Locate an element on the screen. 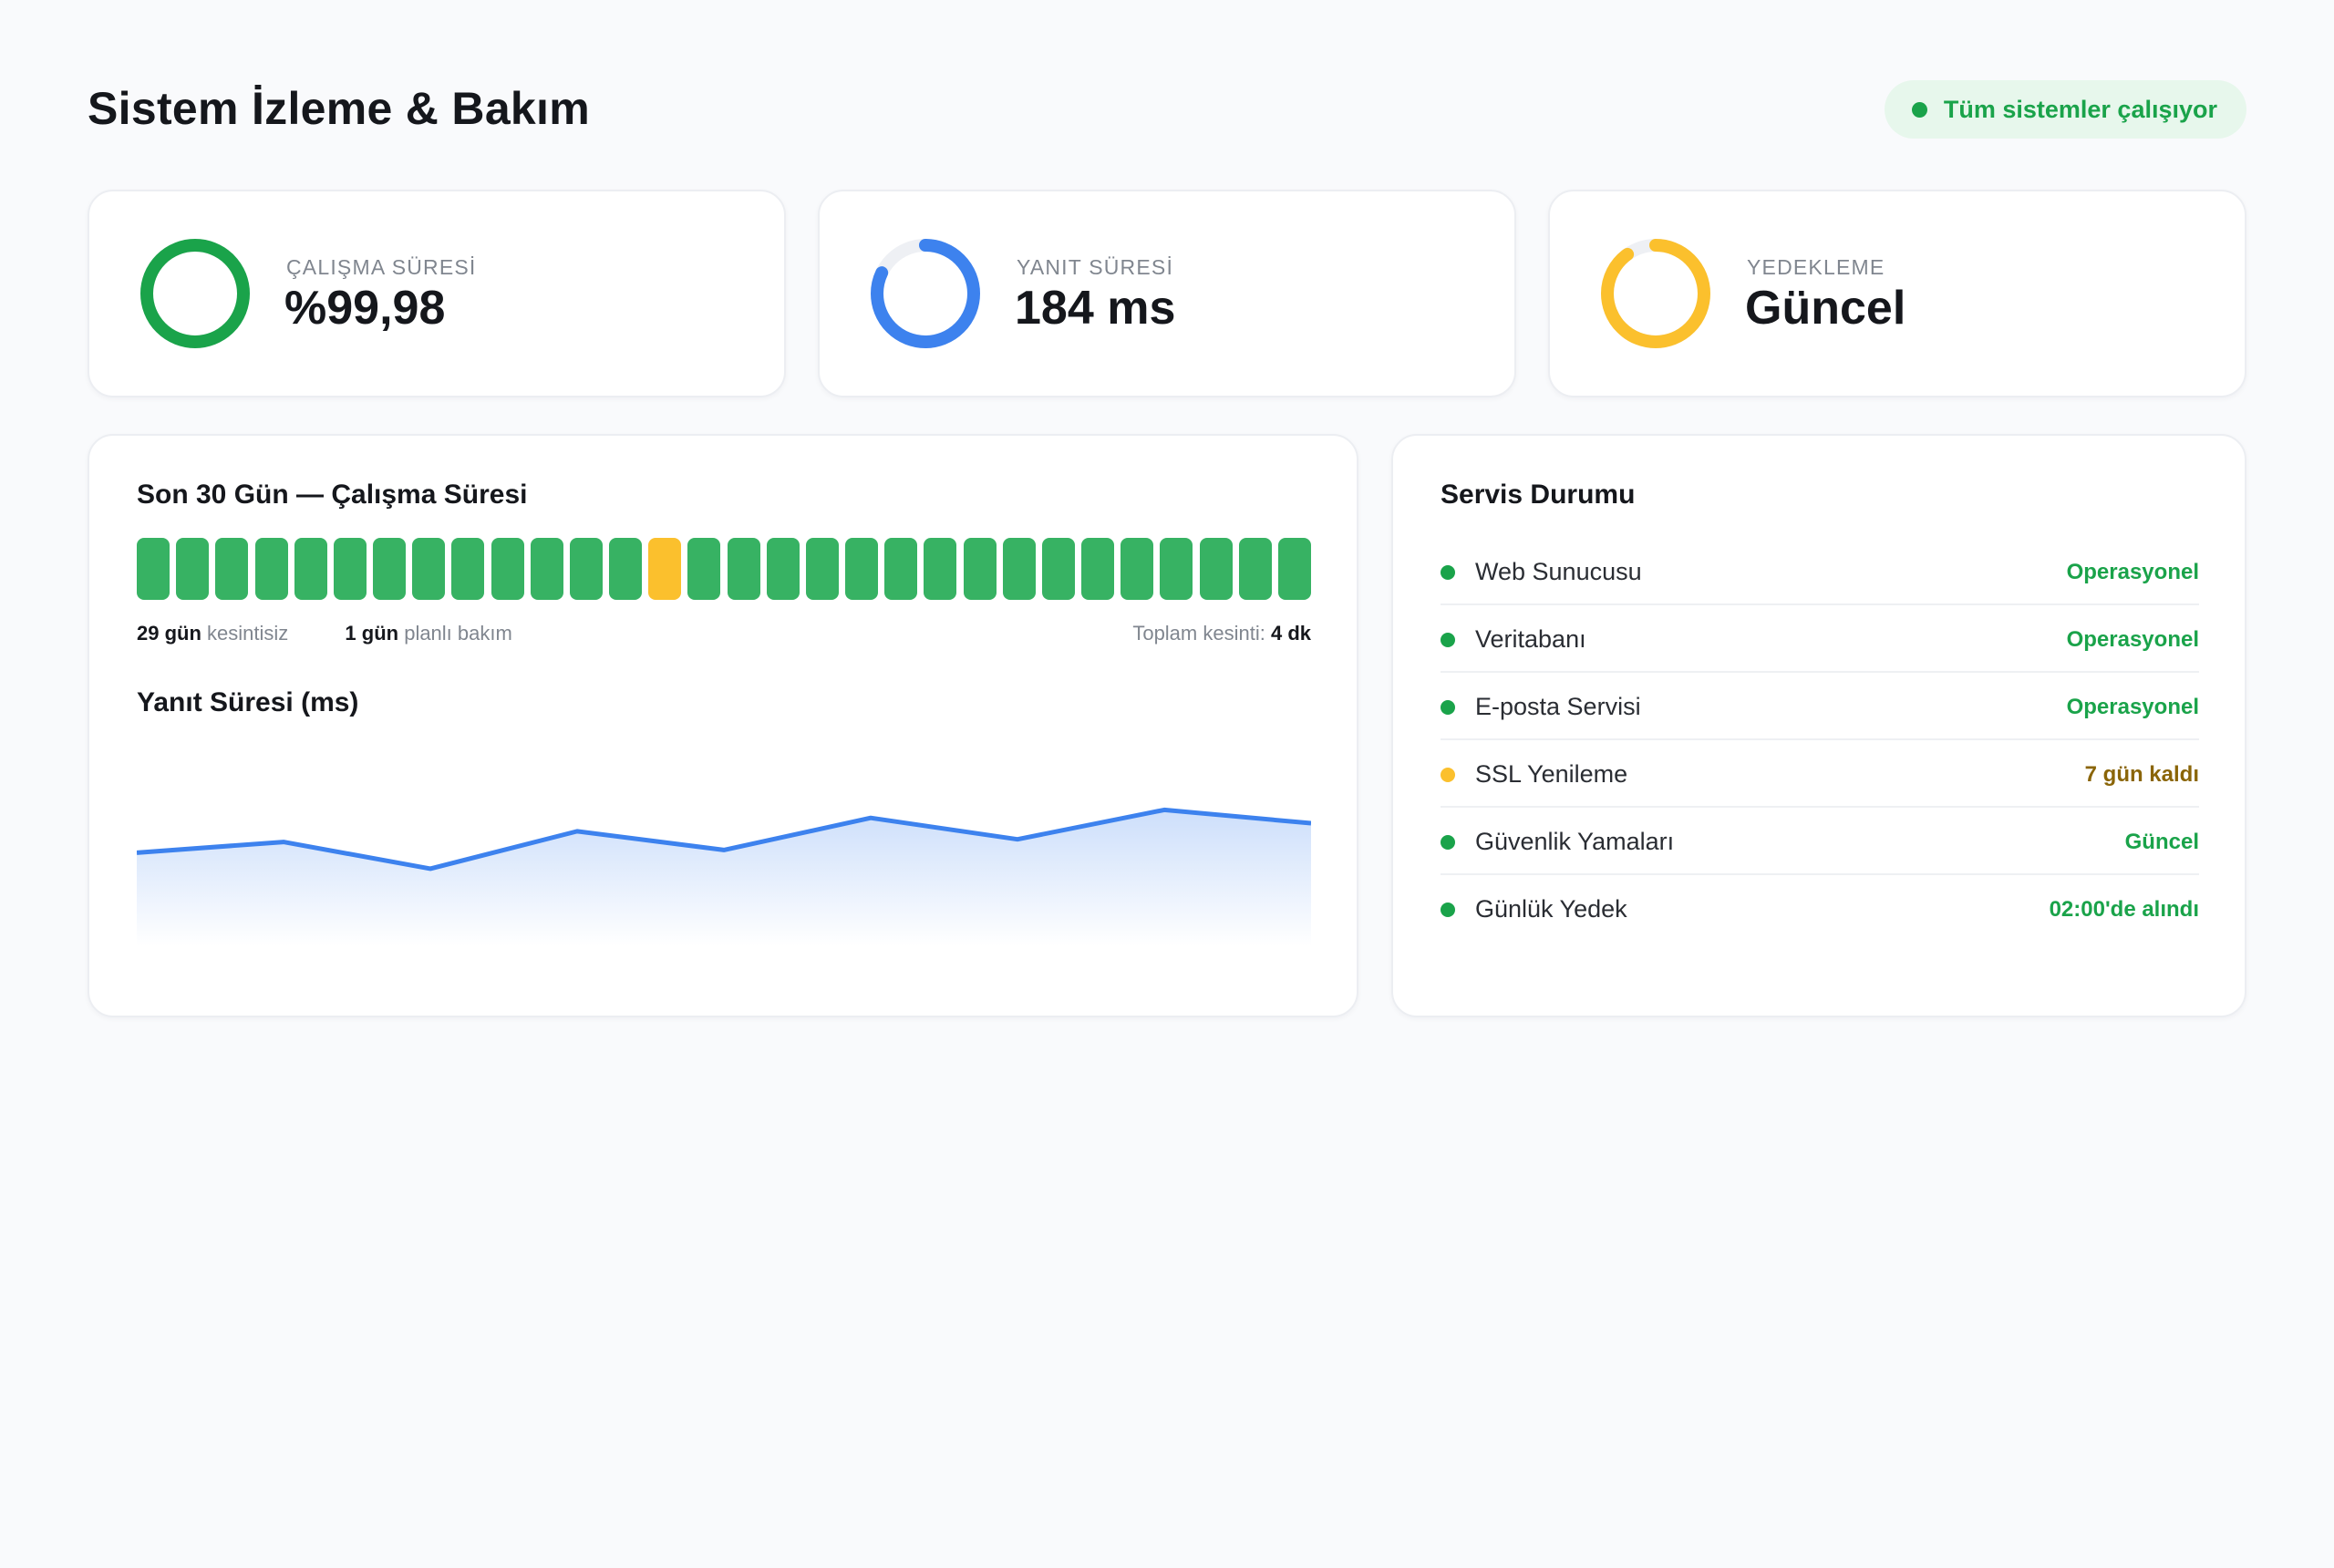 The width and height of the screenshot is (2334, 1568). service-row: Güvenlik Yamaları Güncel is located at coordinates (1820, 841).